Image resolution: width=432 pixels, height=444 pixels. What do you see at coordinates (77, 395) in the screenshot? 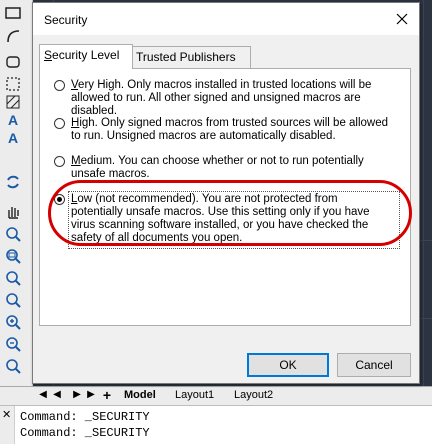
I see `next-tab-button: ▶` at bounding box center [77, 395].